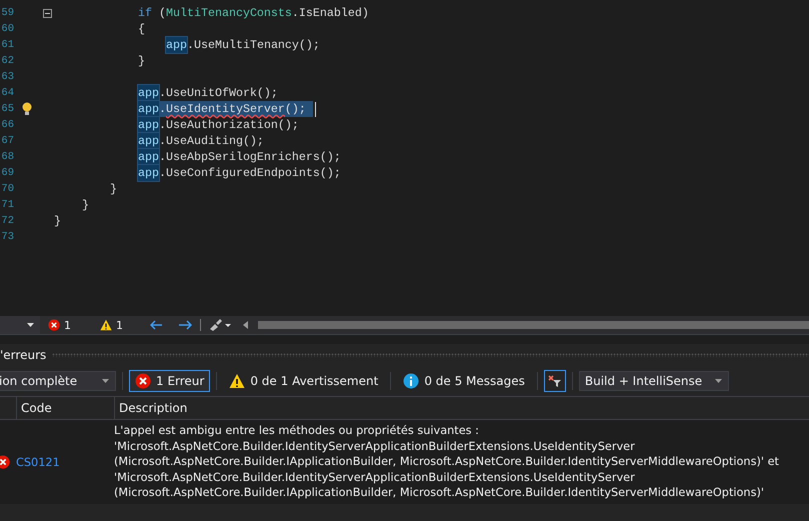 Image resolution: width=809 pixels, height=521 pixels. I want to click on info-icon, so click(411, 381).